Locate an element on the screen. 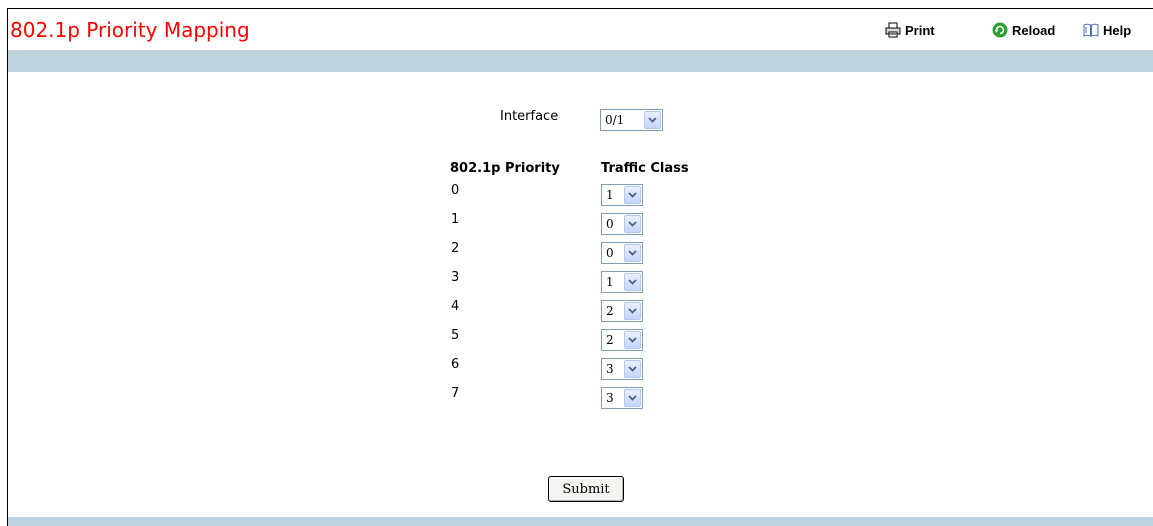  printer-icon is located at coordinates (893, 30).